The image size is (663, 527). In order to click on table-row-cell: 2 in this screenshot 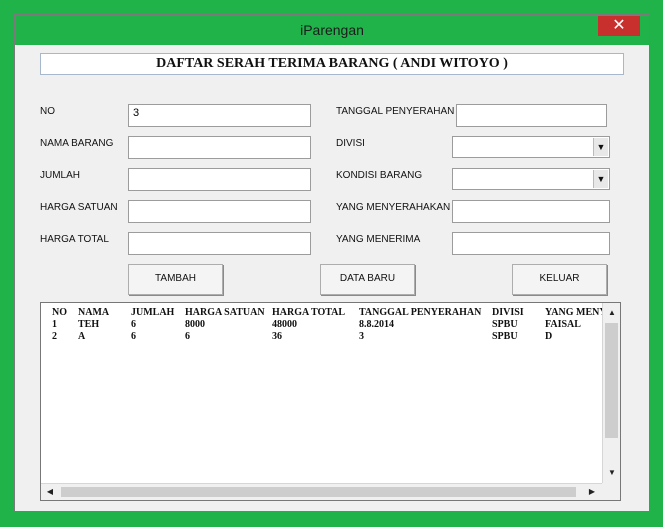, I will do `click(54, 336)`.